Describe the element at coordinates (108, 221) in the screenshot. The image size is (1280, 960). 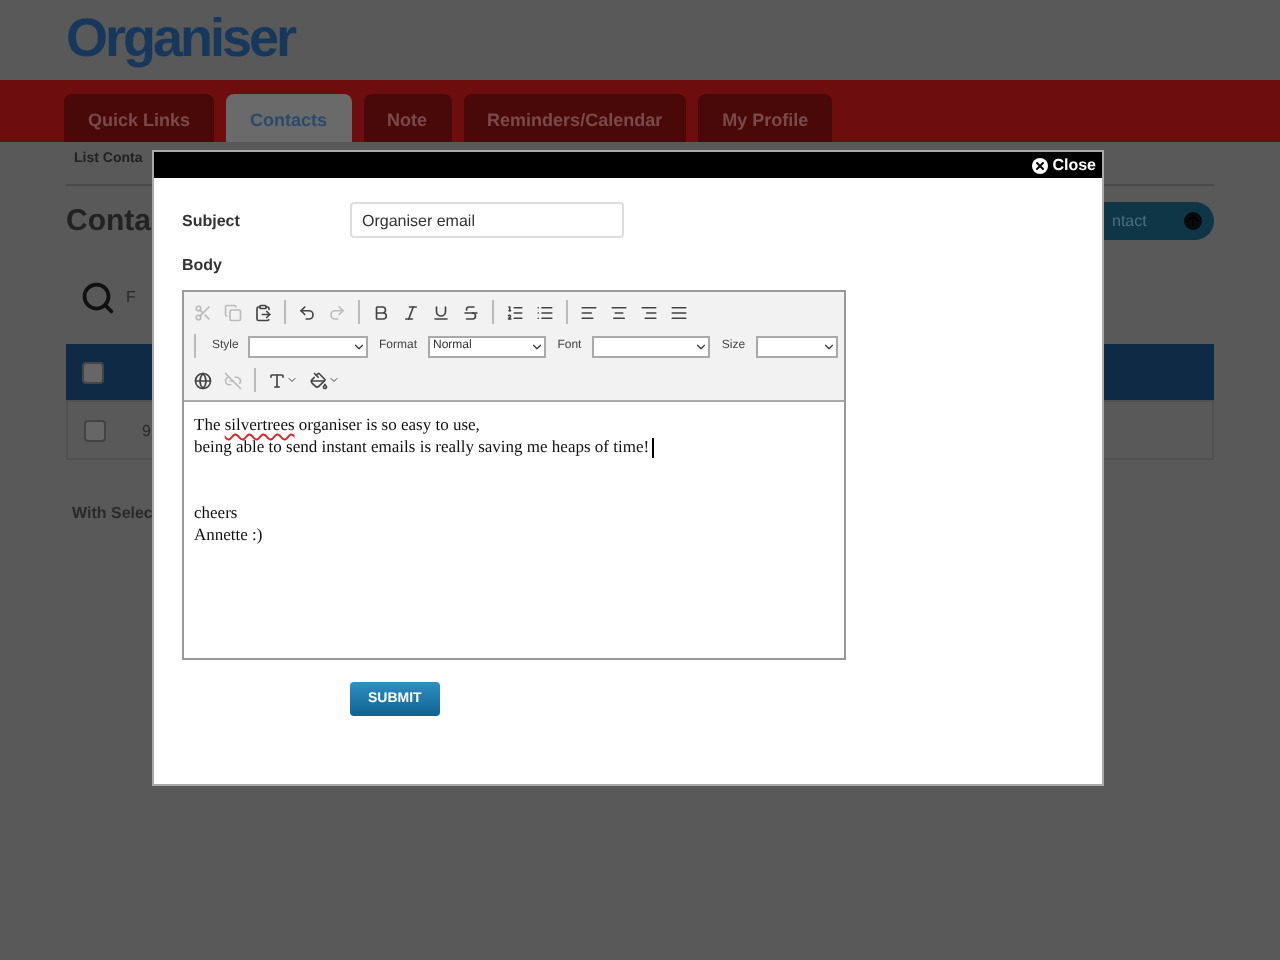
I see `page-title: Conta` at that location.